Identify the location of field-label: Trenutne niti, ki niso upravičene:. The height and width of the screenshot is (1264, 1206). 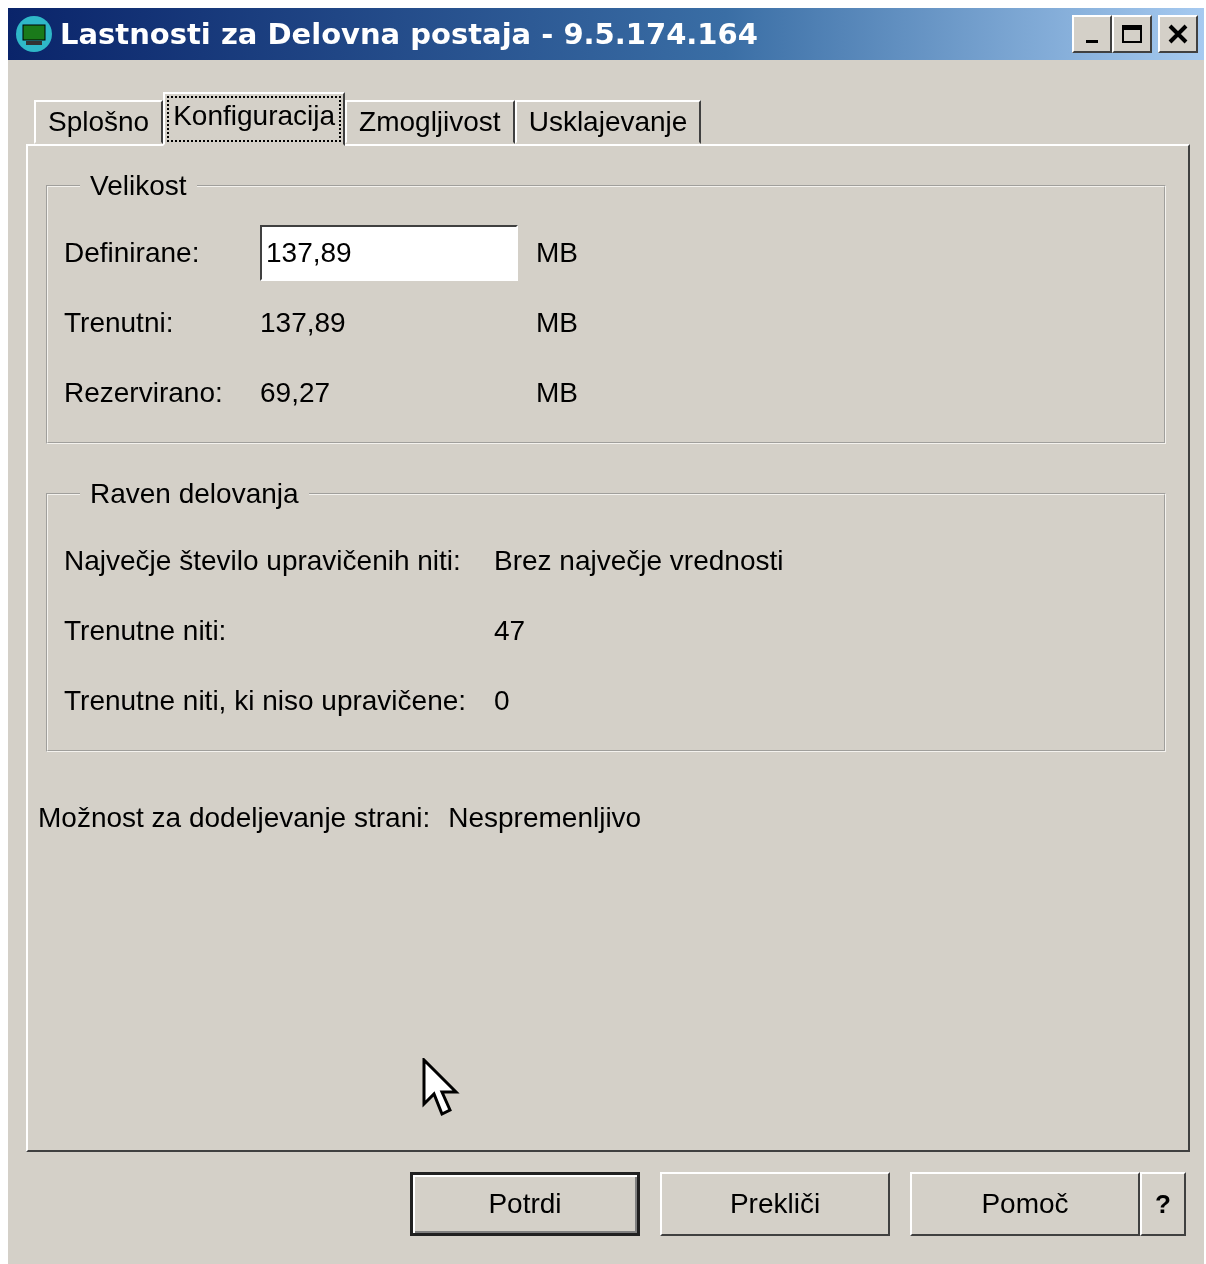
(266, 701).